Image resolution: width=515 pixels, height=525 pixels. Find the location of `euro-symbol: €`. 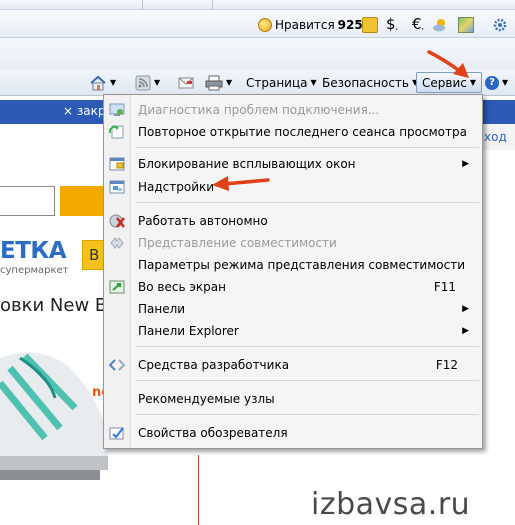

euro-symbol: € is located at coordinates (417, 24).